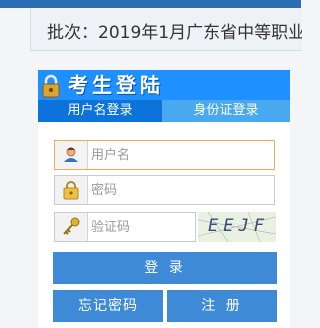 The image size is (320, 328). I want to click on captcha-image: EEJF, so click(237, 227).